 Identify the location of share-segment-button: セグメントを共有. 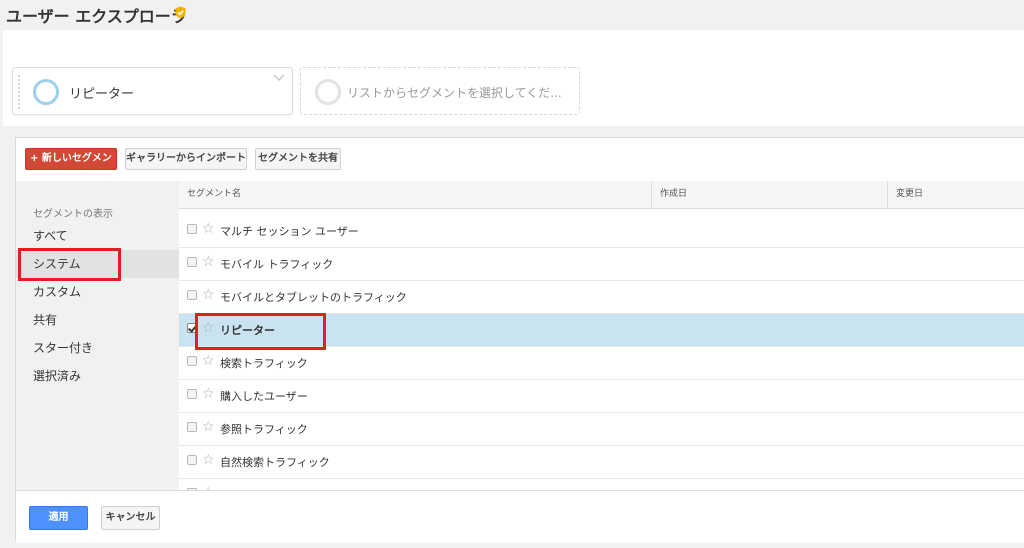
(298, 159).